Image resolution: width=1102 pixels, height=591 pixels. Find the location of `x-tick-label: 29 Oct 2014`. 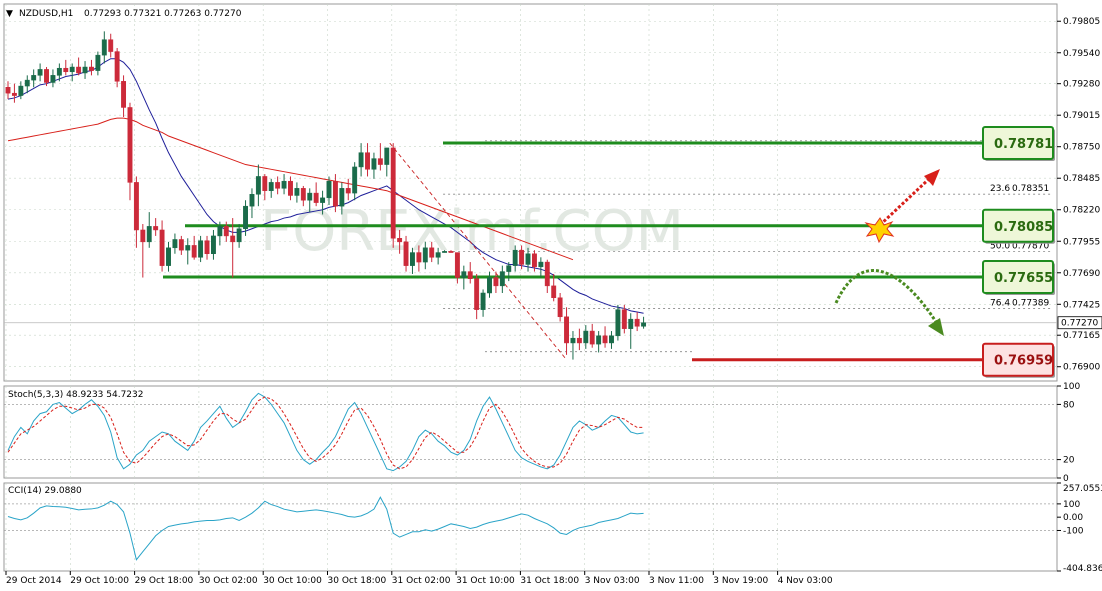

x-tick-label: 29 Oct 2014 is located at coordinates (34, 581).